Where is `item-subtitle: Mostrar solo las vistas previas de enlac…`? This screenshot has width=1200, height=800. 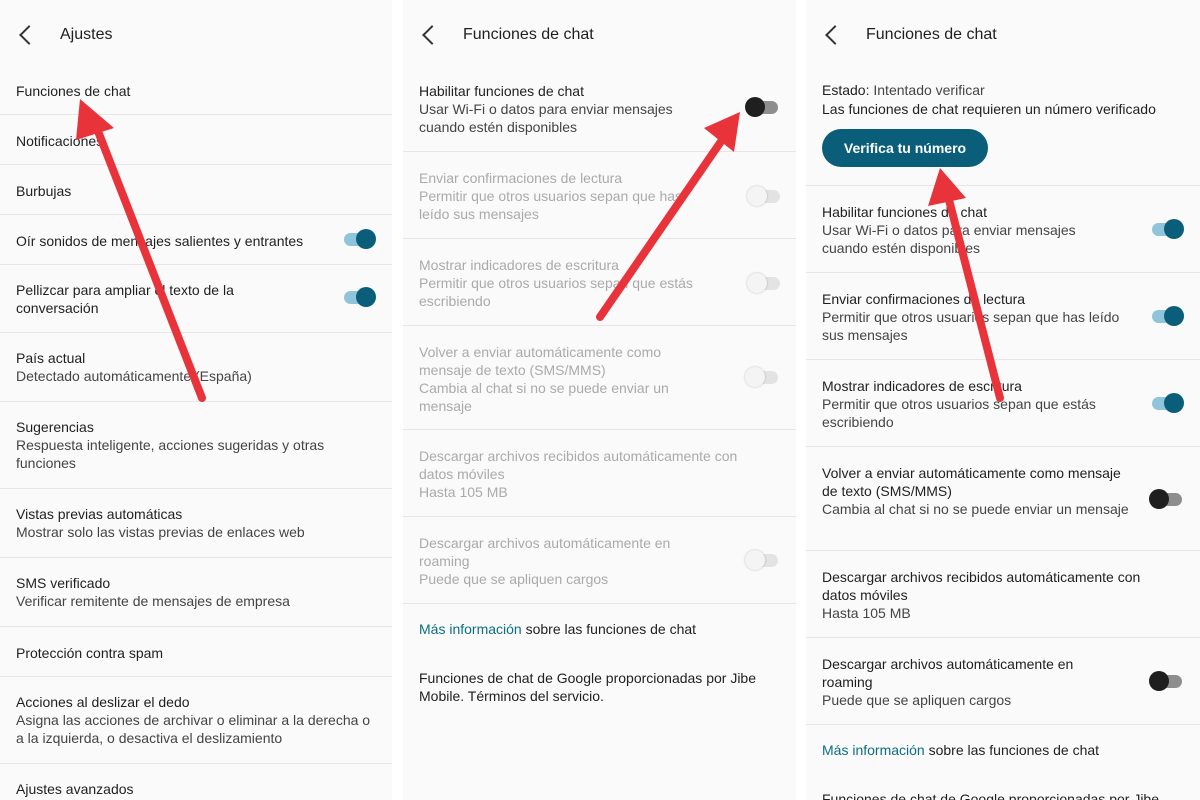
item-subtitle: Mostrar solo las vistas previas de enlac… is located at coordinates (160, 532).